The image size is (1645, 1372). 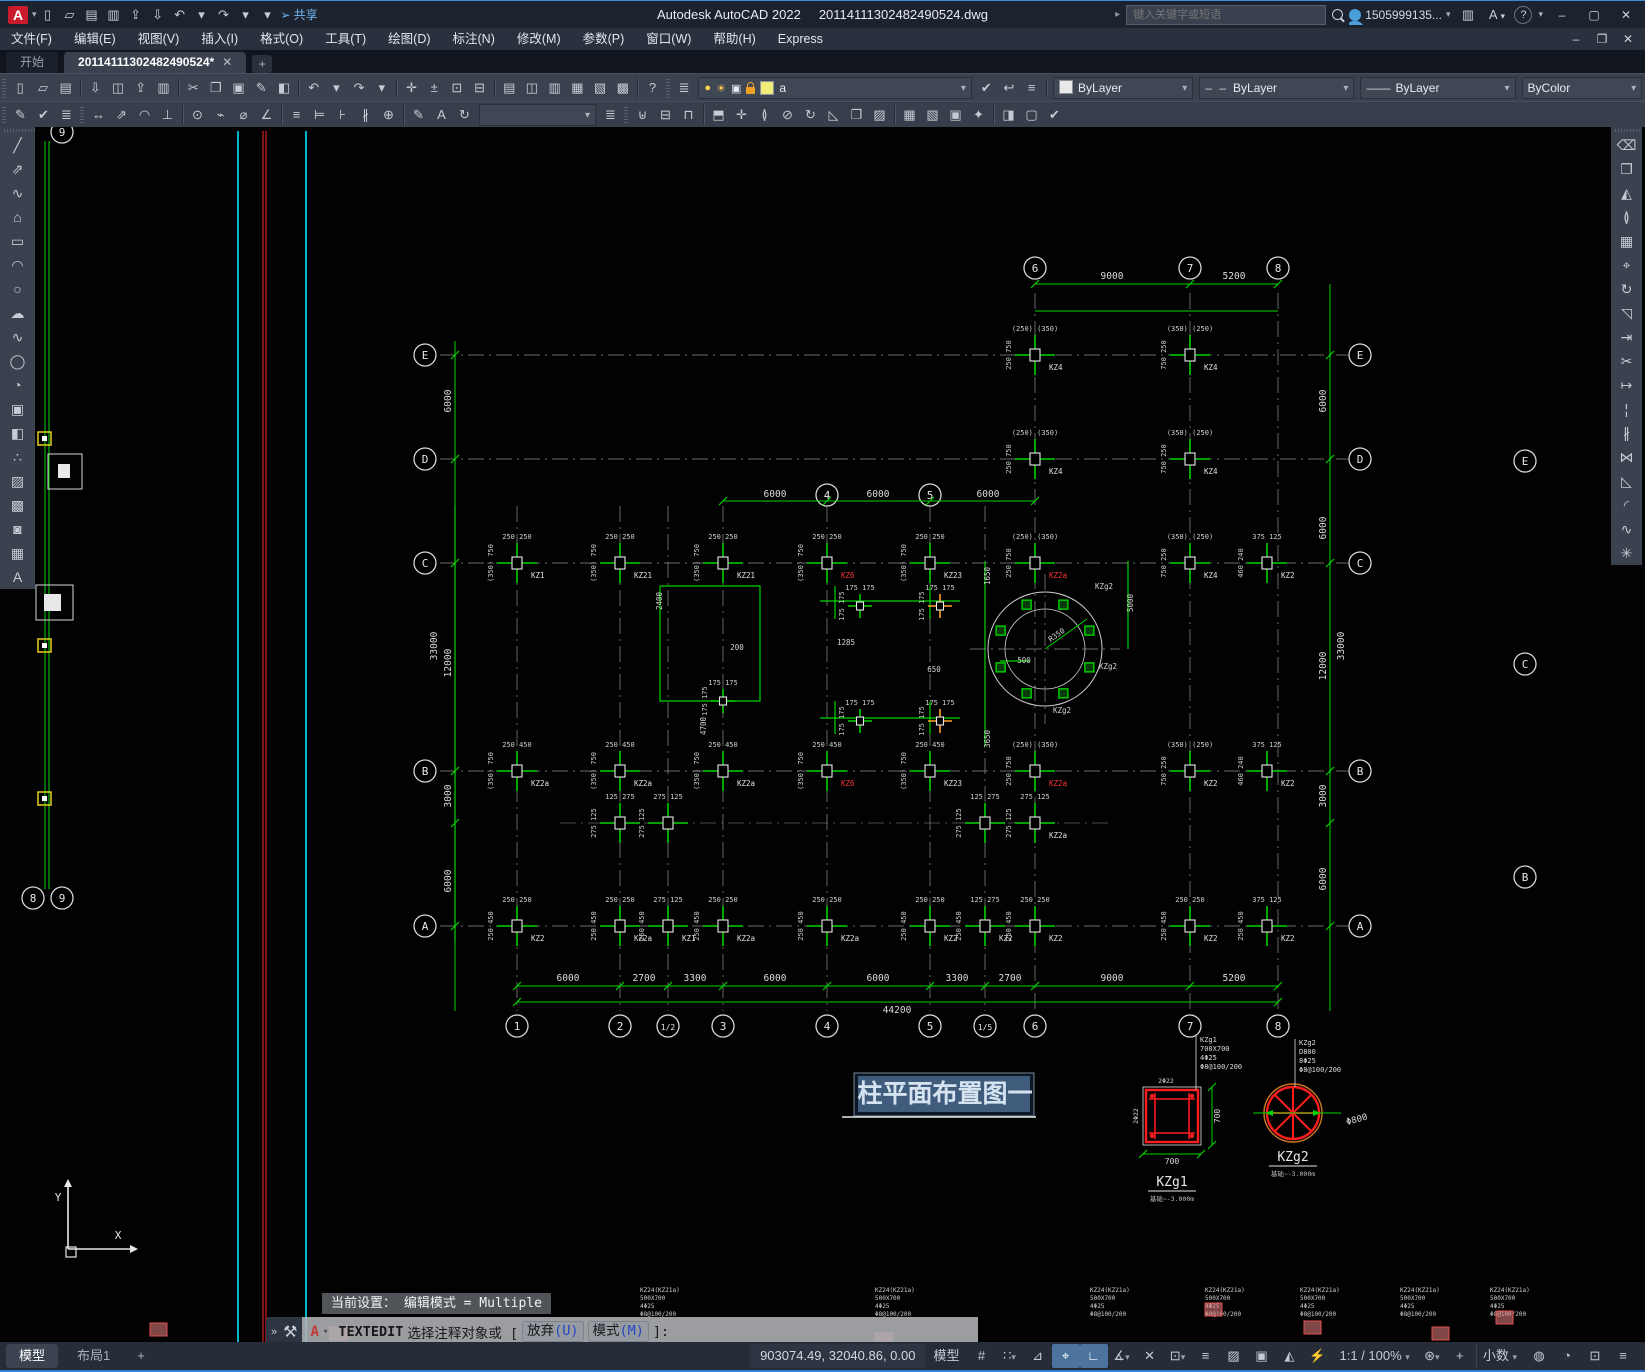 What do you see at coordinates (18, 193) in the screenshot?
I see `polyline-icon: ∿` at bounding box center [18, 193].